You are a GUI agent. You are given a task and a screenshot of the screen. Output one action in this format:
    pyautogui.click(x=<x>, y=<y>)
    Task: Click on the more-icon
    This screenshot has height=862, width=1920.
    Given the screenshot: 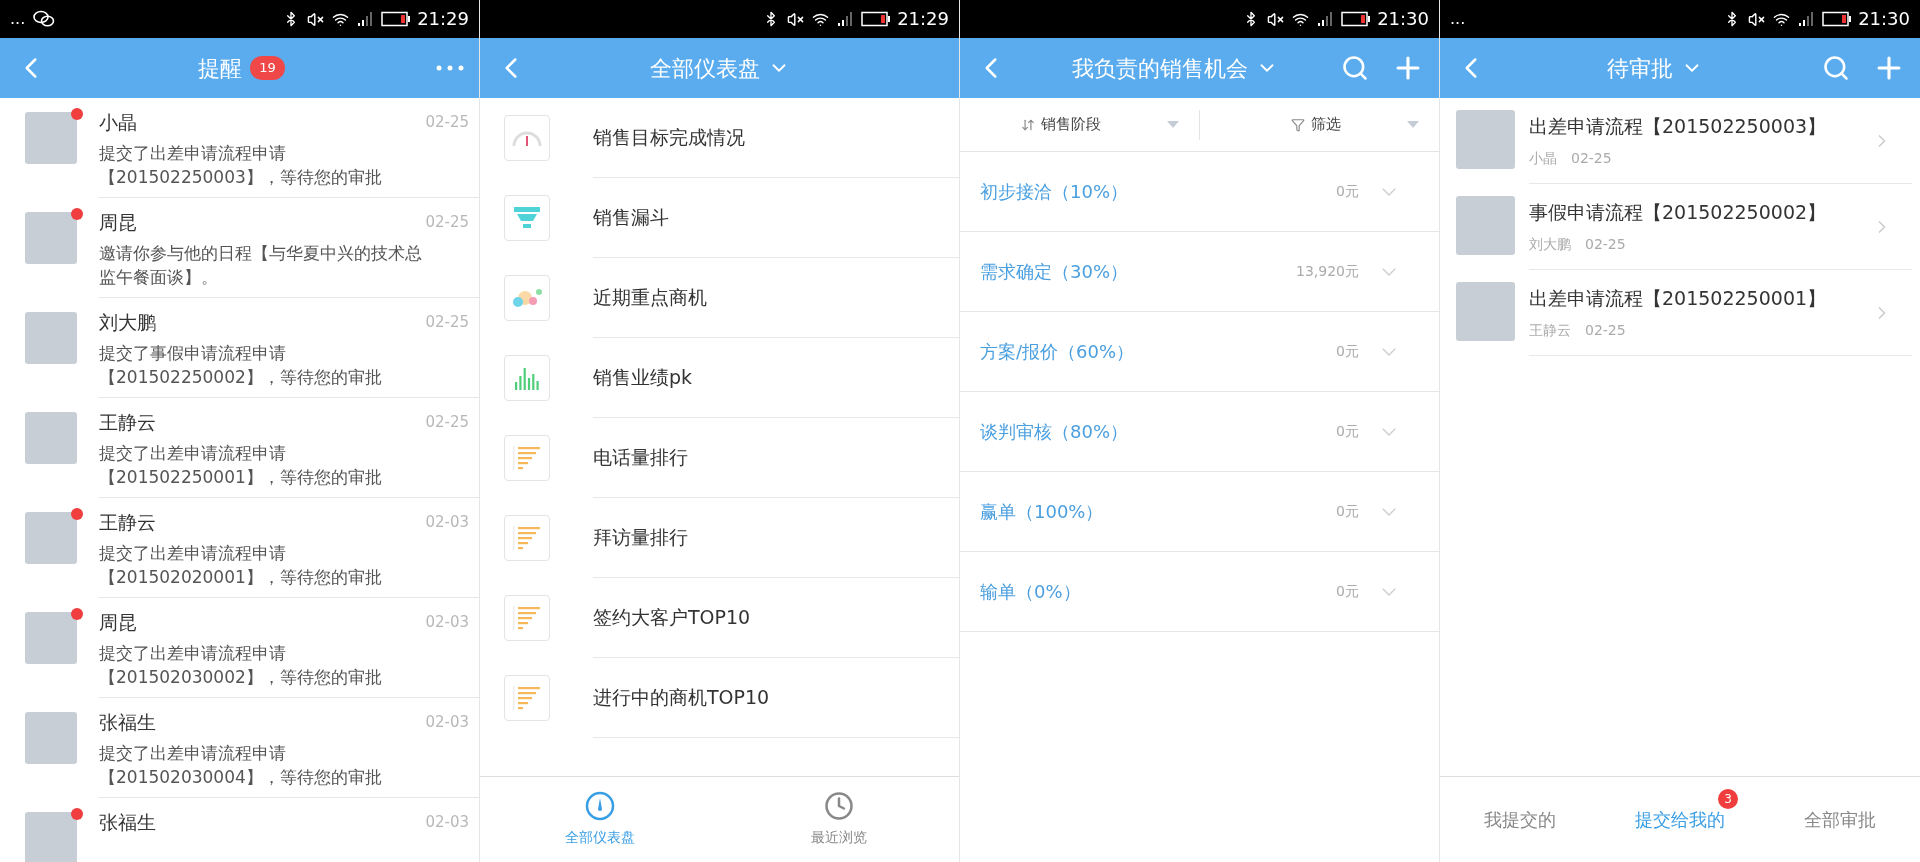 What is the action you would take?
    pyautogui.click(x=450, y=68)
    